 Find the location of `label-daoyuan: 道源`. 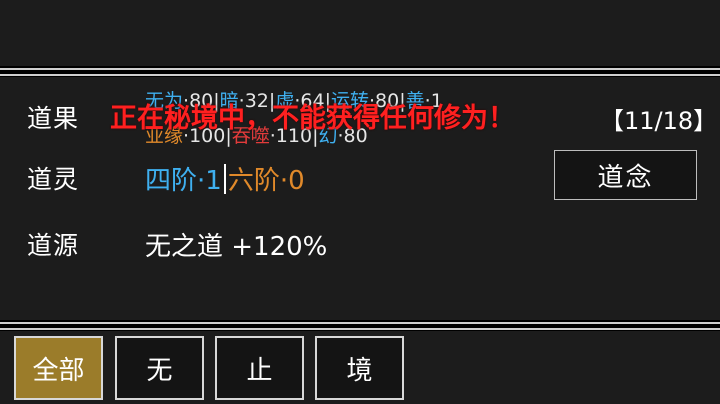

label-daoyuan: 道源 is located at coordinates (53, 245).